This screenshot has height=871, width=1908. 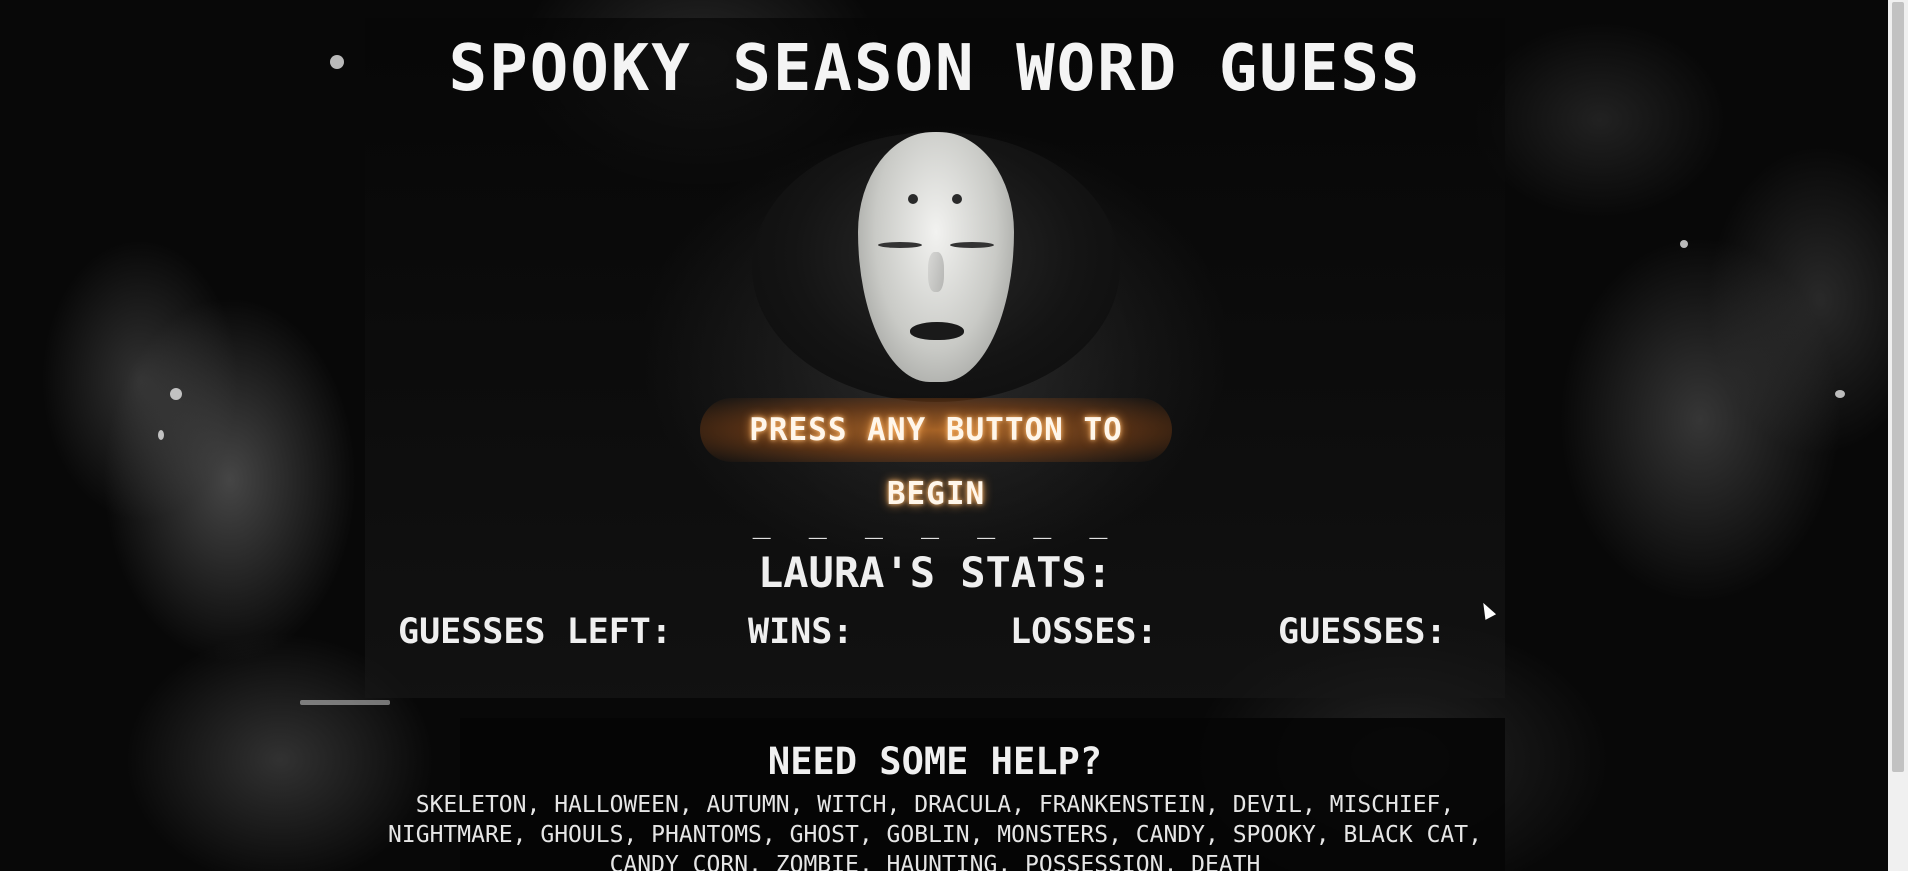 I want to click on begin-prompt-button: PRESS ANY BUTTON TO BEGIN, so click(x=936, y=455).